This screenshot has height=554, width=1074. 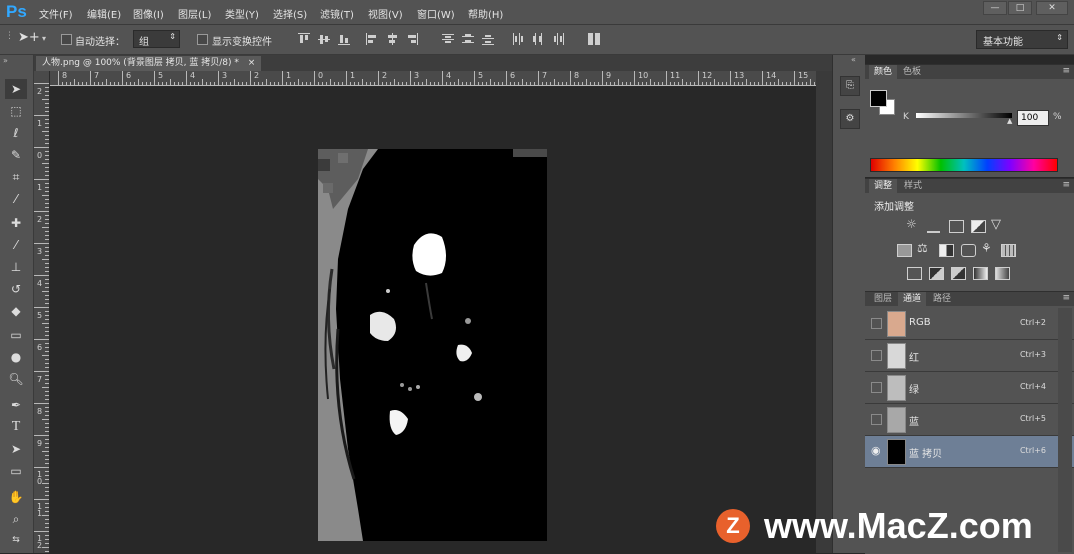 What do you see at coordinates (883, 72) in the screenshot?
I see `tab-color: 颜色` at bounding box center [883, 72].